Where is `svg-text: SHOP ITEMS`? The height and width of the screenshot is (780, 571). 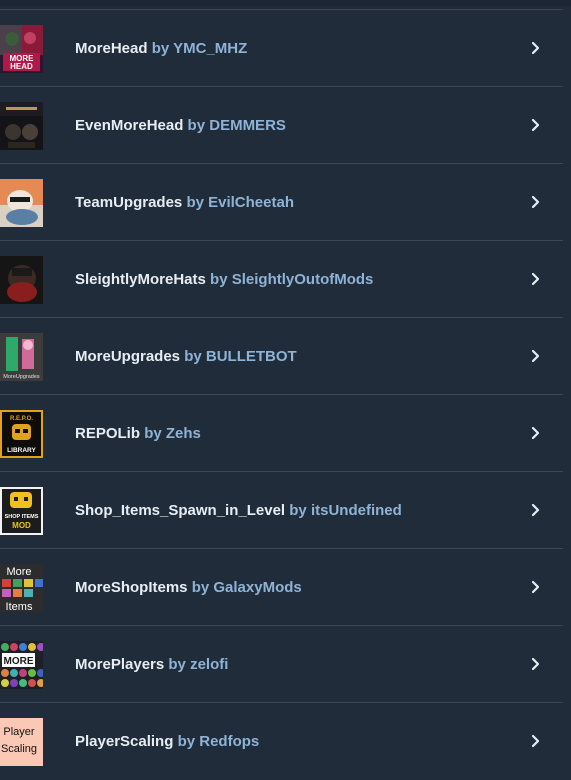 svg-text: SHOP ITEMS is located at coordinates (22, 517).